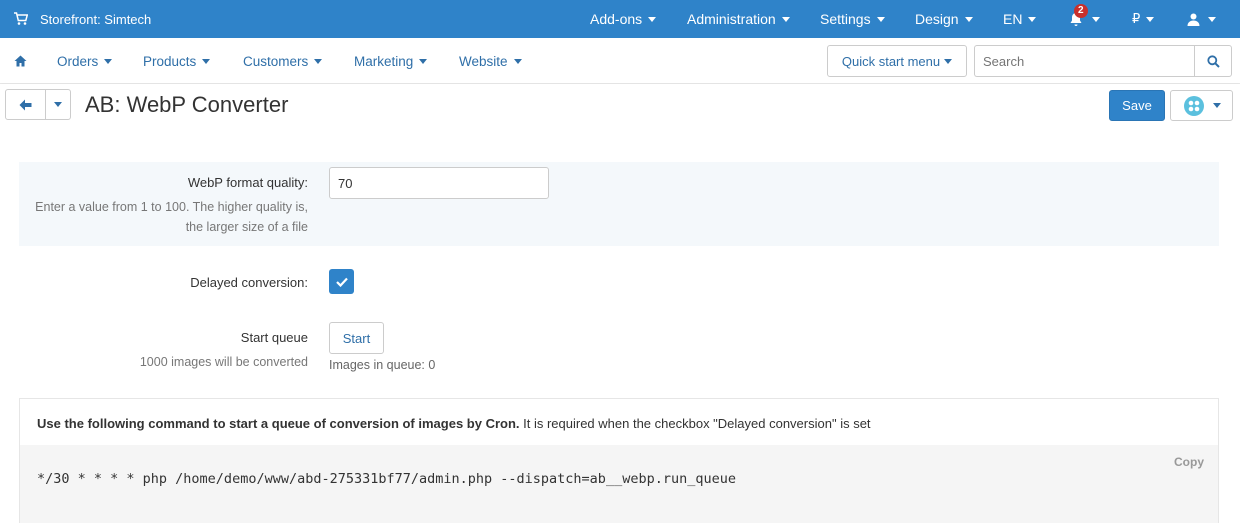  I want to click on arrow-left-icon, so click(25, 104).